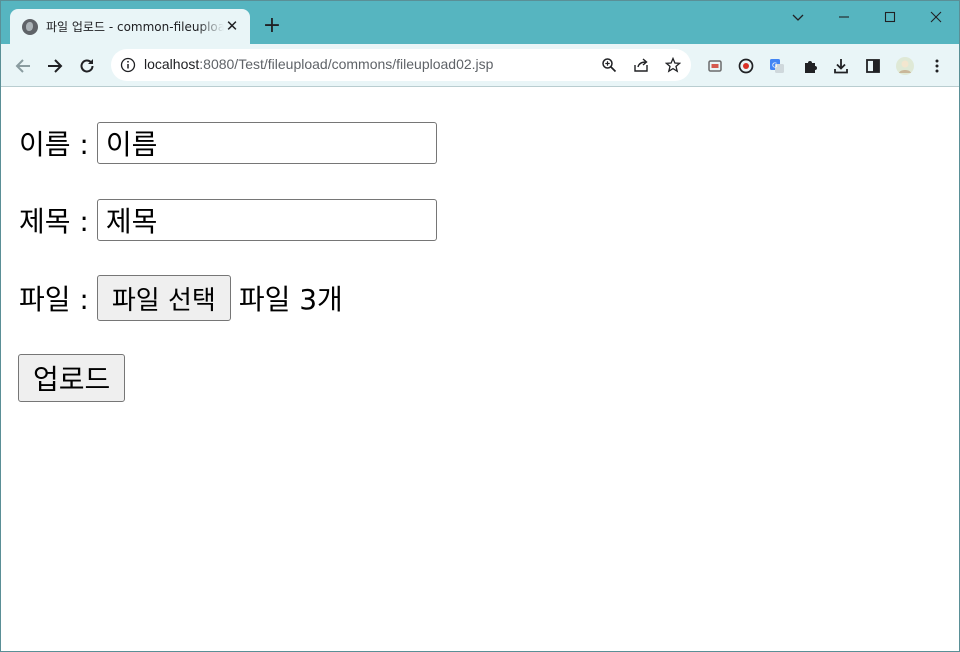 This screenshot has width=960, height=652. I want to click on tab-title: 파일 업로드 - common-fileupload, so click(135, 27).